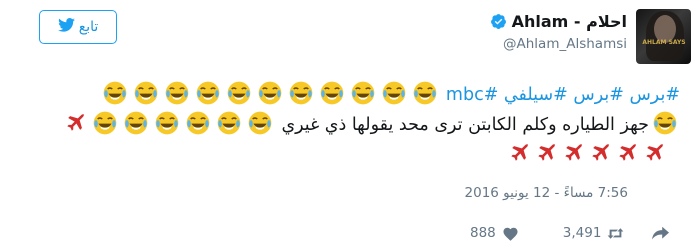  I want to click on timestamp: 7:56 مساءً - 12 يونيو 2016, so click(546, 193).